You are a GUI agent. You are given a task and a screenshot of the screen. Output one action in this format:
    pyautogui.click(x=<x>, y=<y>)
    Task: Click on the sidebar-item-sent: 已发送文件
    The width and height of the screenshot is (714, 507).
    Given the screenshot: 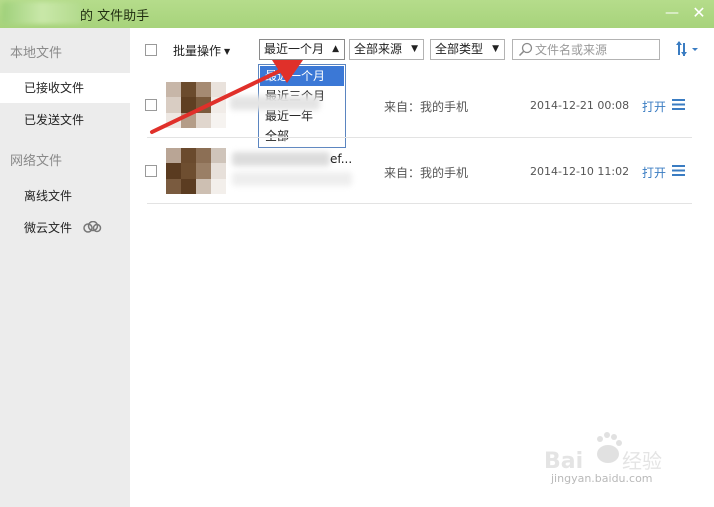 What is the action you would take?
    pyautogui.click(x=65, y=120)
    